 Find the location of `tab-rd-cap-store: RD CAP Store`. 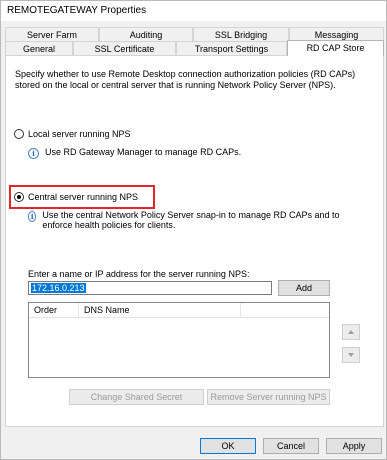

tab-rd-cap-store: RD CAP Store is located at coordinates (335, 48).